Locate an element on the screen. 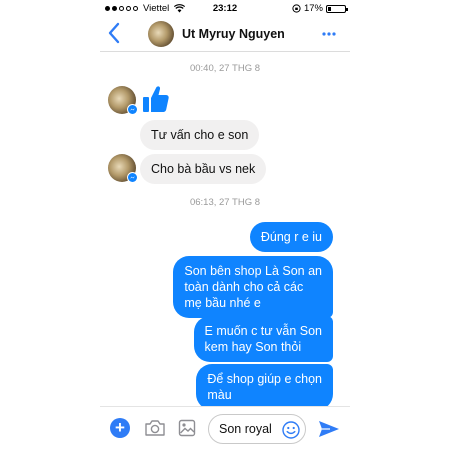  message-input-box is located at coordinates (257, 429).